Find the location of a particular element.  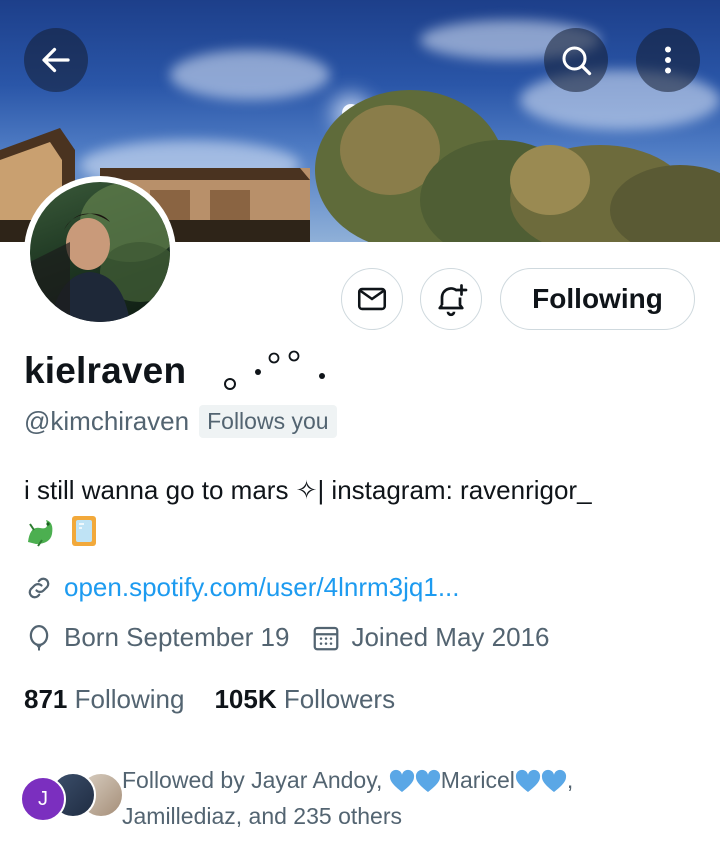

envelope-icon is located at coordinates (372, 299).